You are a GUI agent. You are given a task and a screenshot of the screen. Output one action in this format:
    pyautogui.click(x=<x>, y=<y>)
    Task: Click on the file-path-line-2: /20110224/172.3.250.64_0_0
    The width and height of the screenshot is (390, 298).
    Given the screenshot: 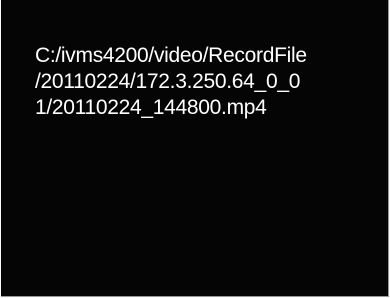 What is the action you would take?
    pyautogui.click(x=168, y=81)
    